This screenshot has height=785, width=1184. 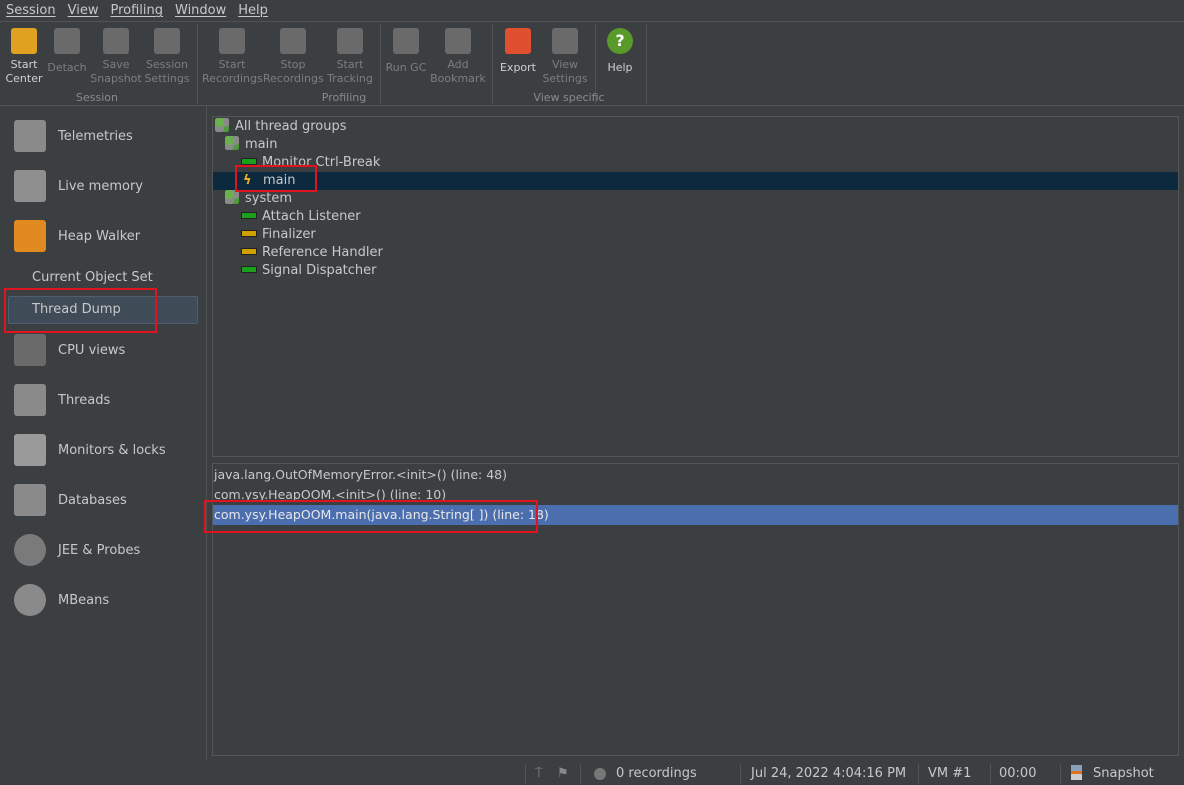 I want to click on sidebar-item-cpu-views: CPU views, so click(x=69, y=350).